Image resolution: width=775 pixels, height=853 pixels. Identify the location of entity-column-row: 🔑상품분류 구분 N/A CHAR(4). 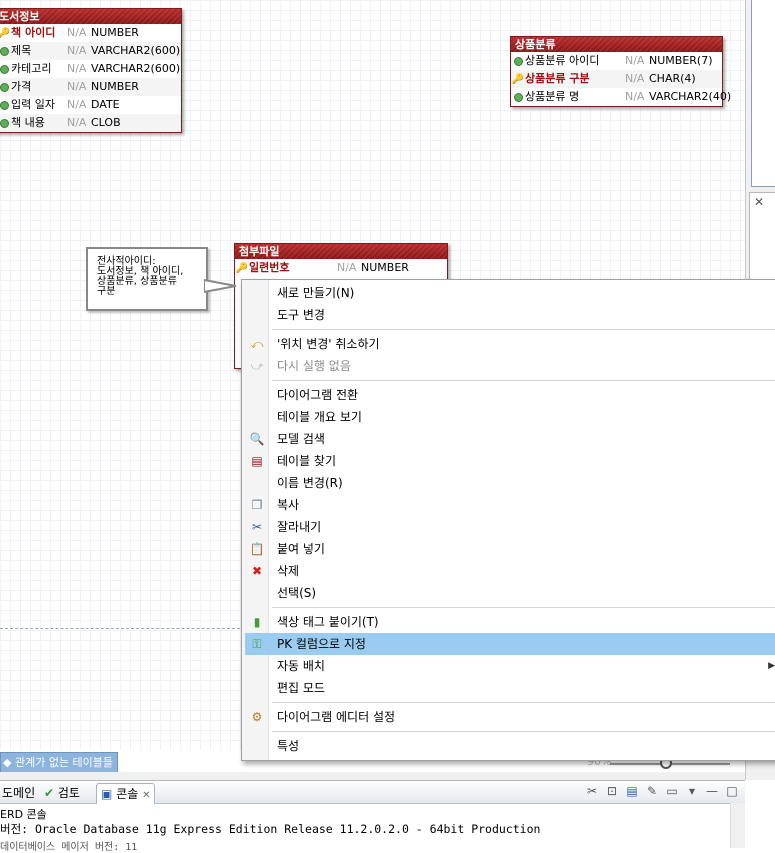
(616, 79).